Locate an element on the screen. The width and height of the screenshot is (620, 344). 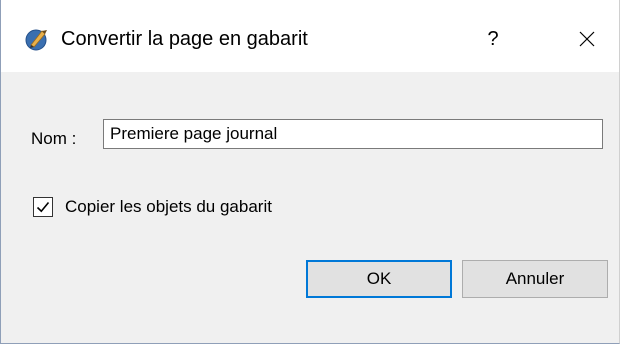
checkmark-icon is located at coordinates (43, 207).